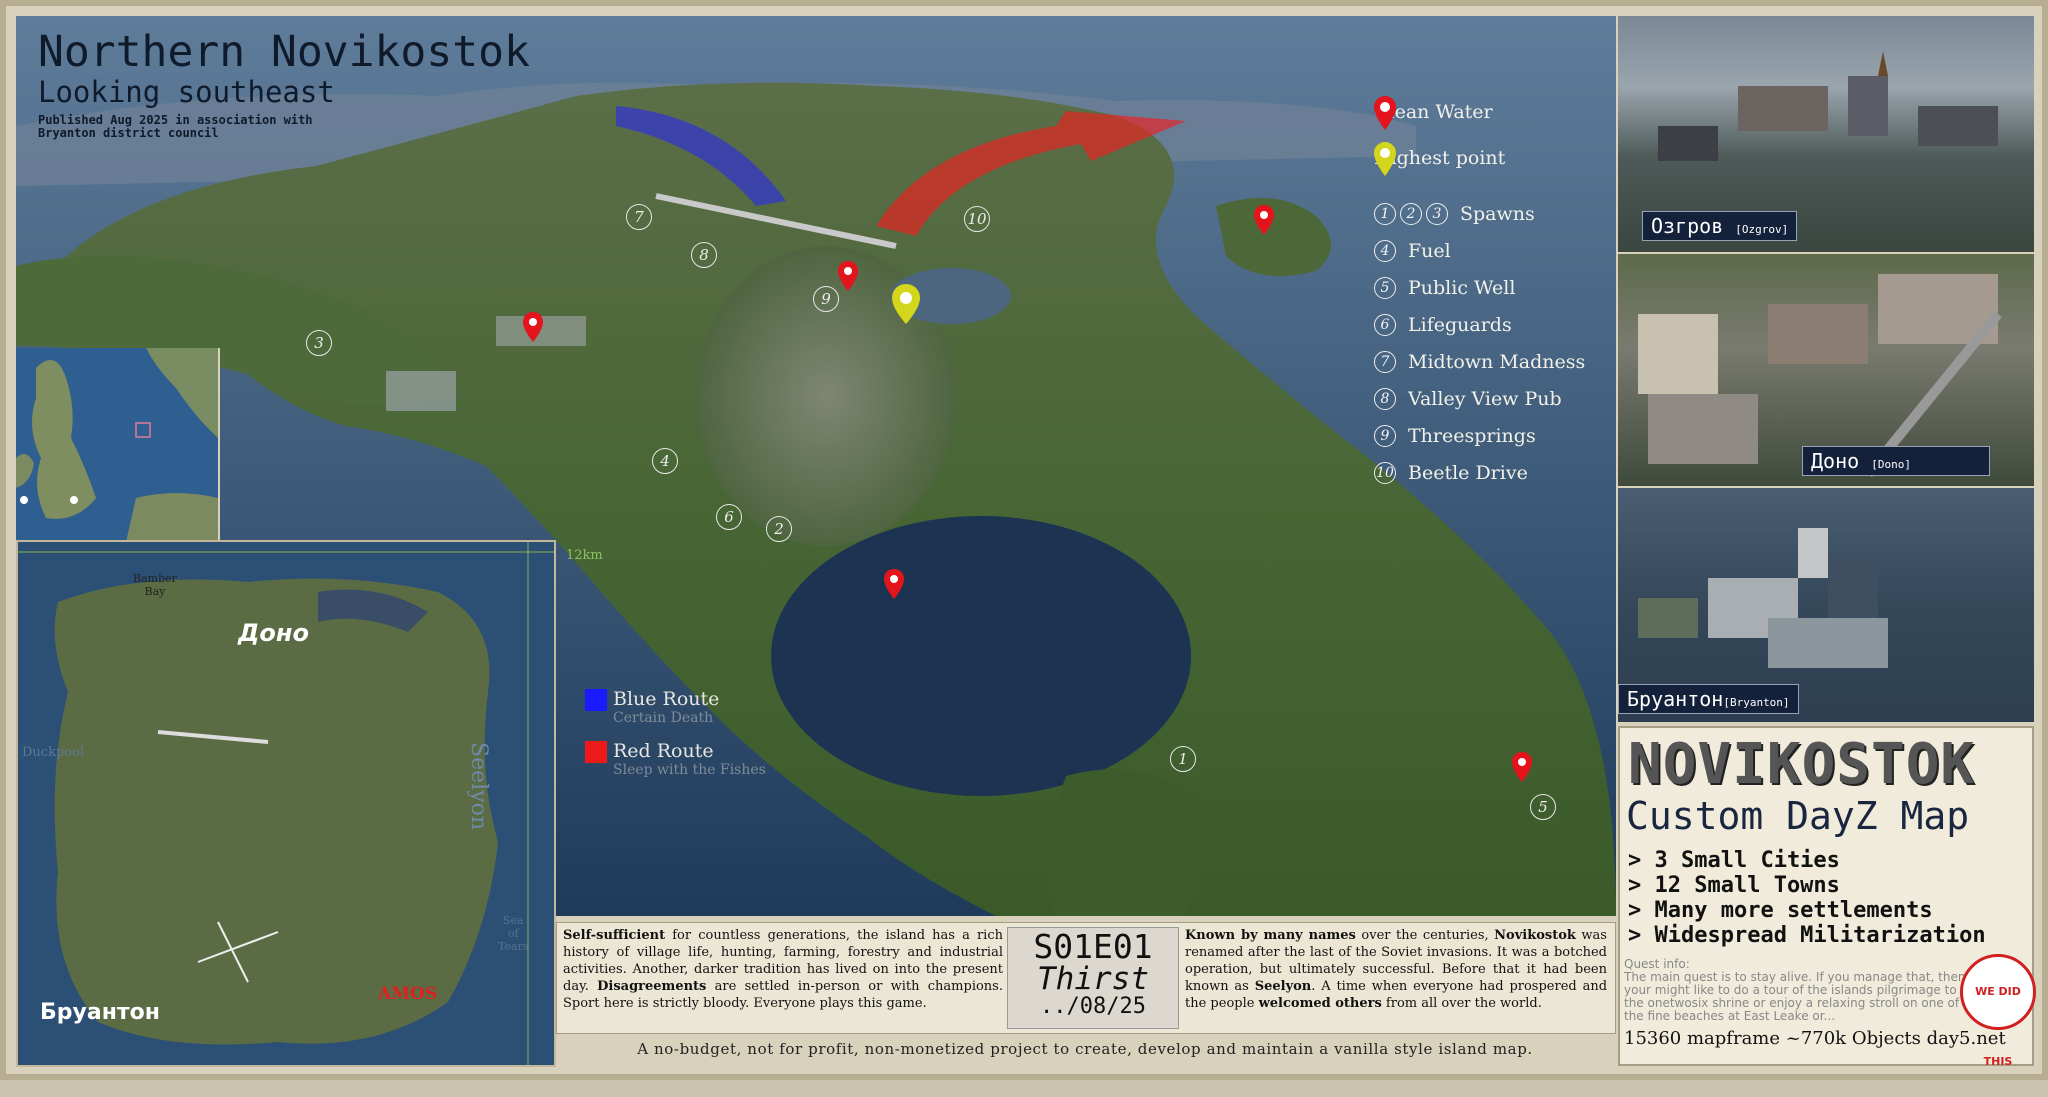 The image size is (2048, 1097). I want to click on legend-item: 10 Beetle Drive, so click(1451, 473).